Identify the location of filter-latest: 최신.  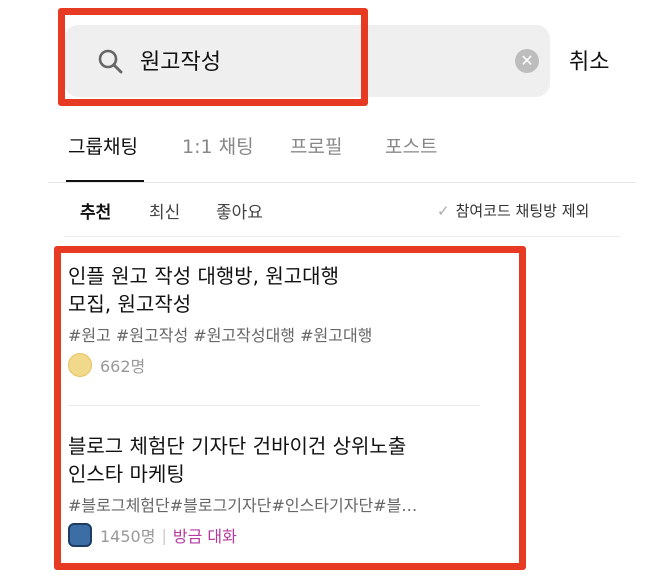
(164, 210).